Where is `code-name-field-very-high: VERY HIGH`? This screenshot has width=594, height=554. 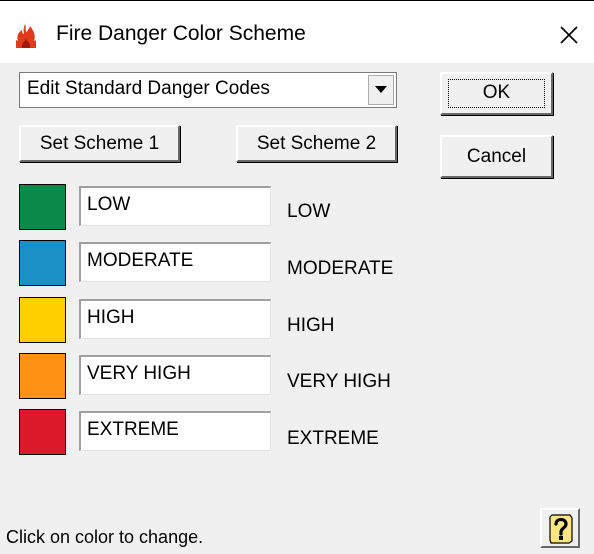 code-name-field-very-high: VERY HIGH is located at coordinates (175, 375).